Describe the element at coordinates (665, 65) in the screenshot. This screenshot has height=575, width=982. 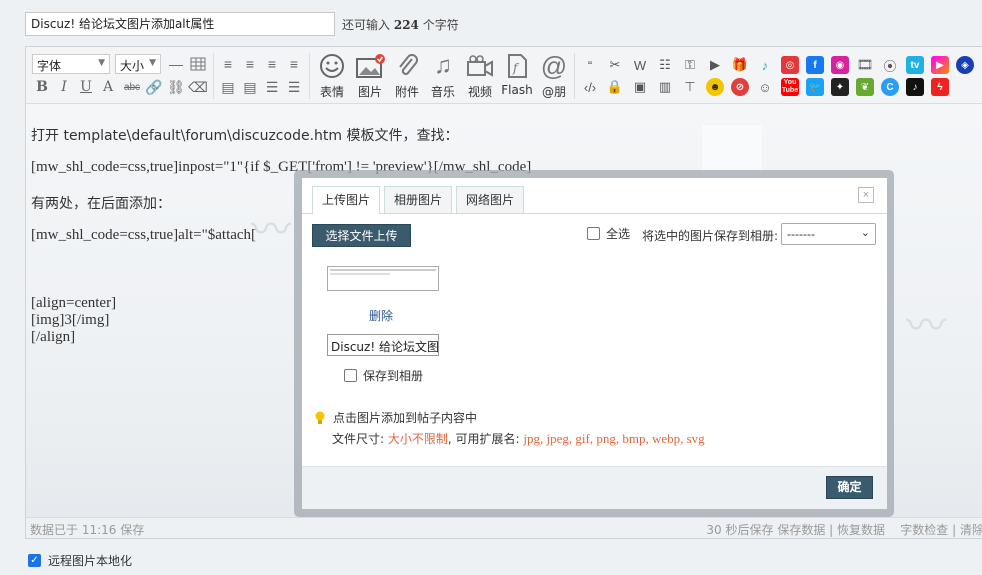
I see `page-break-icon: ☷` at that location.